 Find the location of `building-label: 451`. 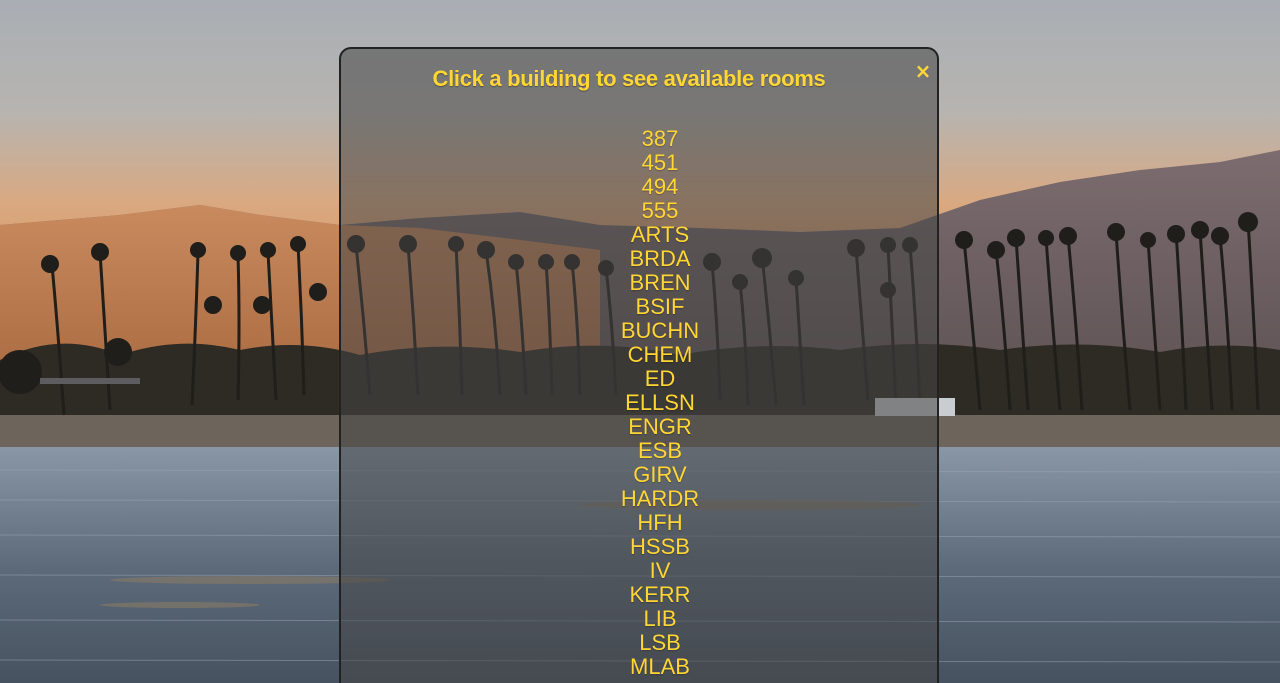

building-label: 451 is located at coordinates (660, 162).